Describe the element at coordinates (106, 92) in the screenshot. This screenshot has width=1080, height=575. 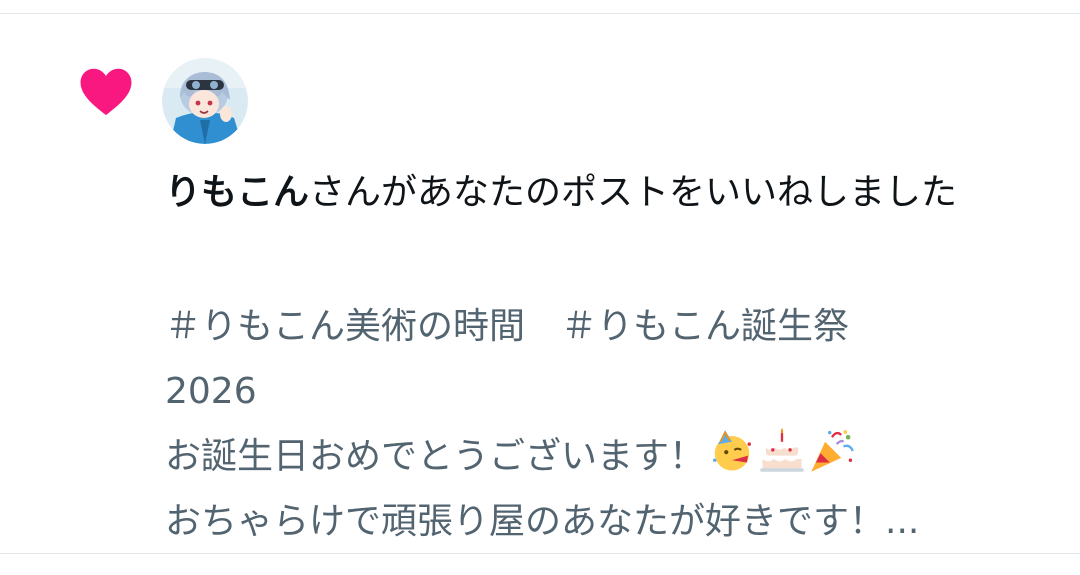
I see `heart-icon` at that location.